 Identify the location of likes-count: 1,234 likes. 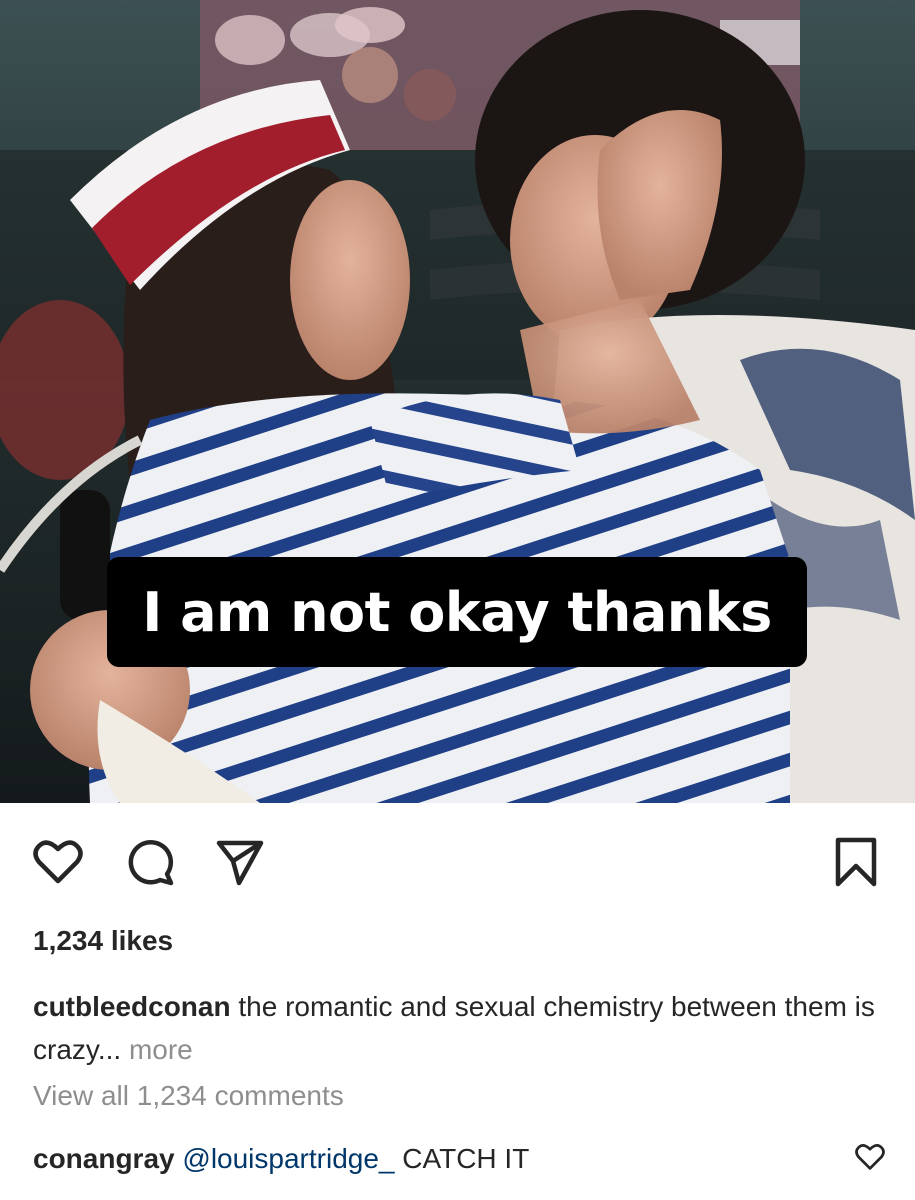
(103, 941).